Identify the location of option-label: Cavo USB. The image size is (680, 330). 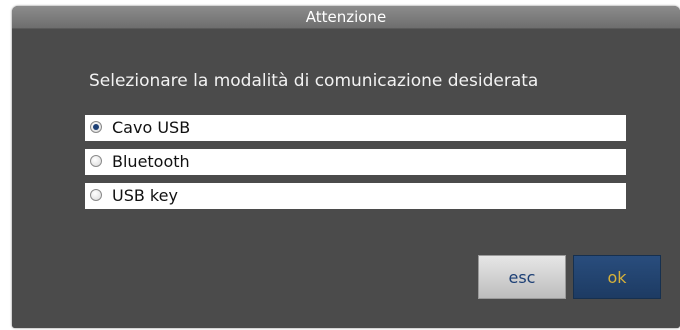
(151, 127).